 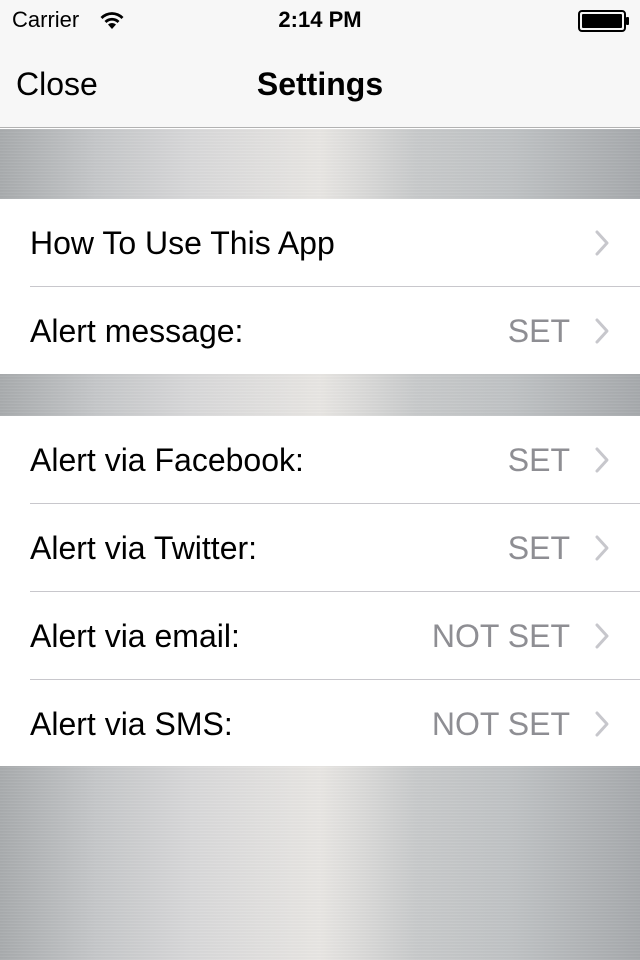 I want to click on row-alert-message: Alert message: SET, so click(x=320, y=330).